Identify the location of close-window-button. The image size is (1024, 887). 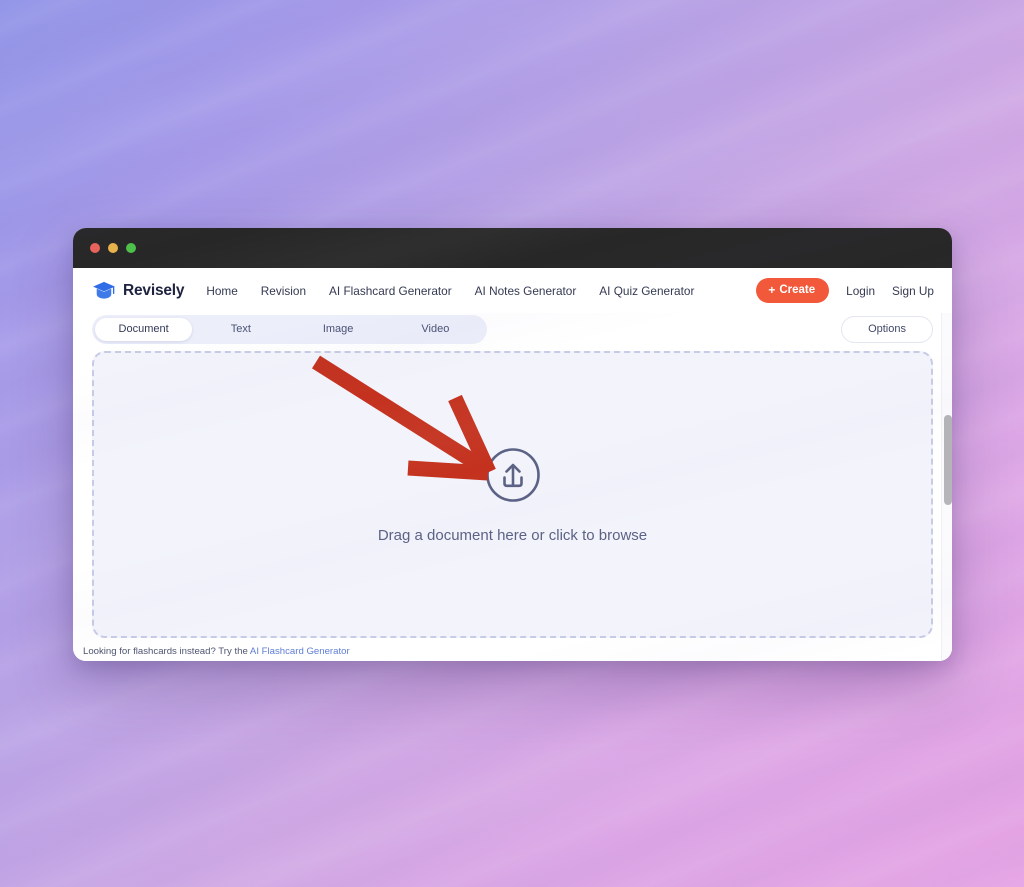
(95, 248).